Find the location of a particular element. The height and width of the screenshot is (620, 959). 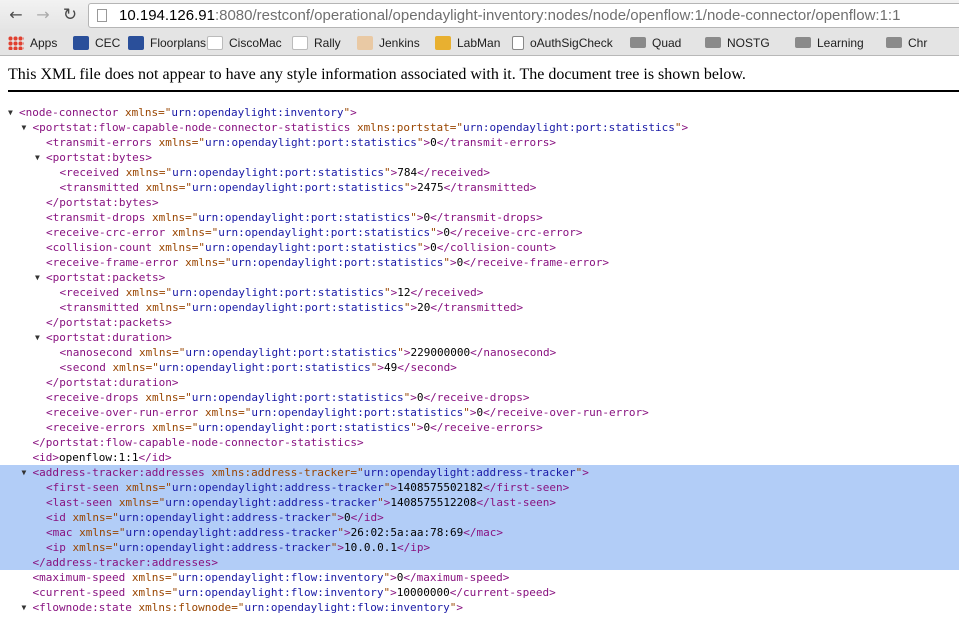

bookmark-label: Apps is located at coordinates (44, 43).